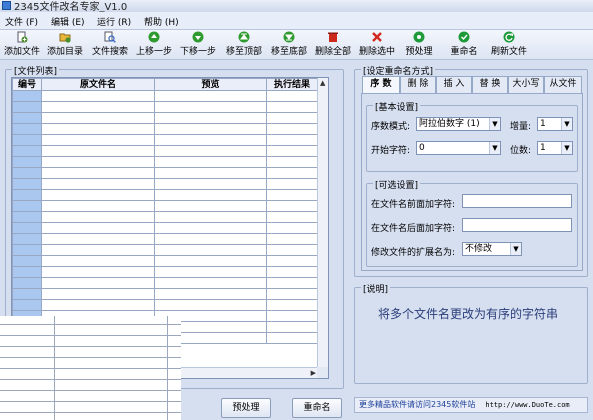 Image resolution: width=593 pixels, height=420 pixels. What do you see at coordinates (68, 21) in the screenshot?
I see `menu-edit: 编辑 (E)` at bounding box center [68, 21].